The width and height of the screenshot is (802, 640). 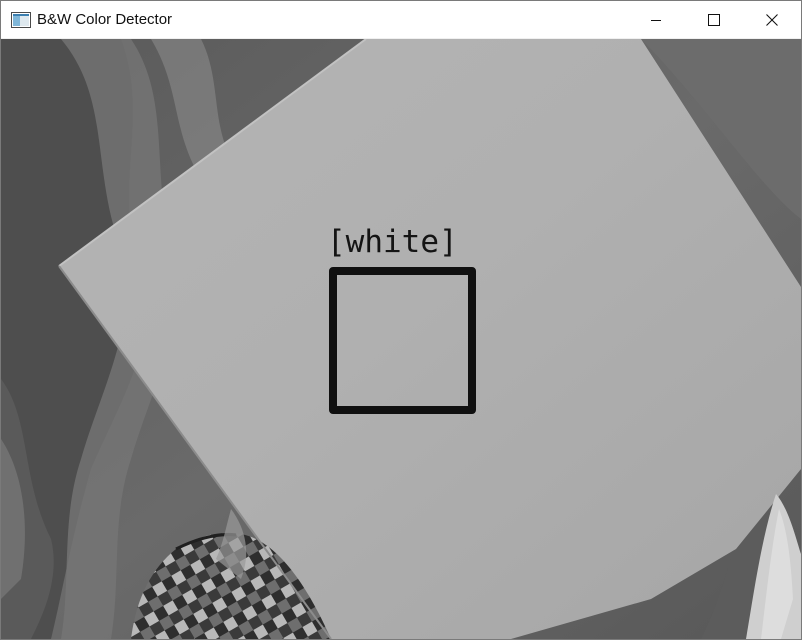 I want to click on detection-label: [white], so click(x=392, y=242).